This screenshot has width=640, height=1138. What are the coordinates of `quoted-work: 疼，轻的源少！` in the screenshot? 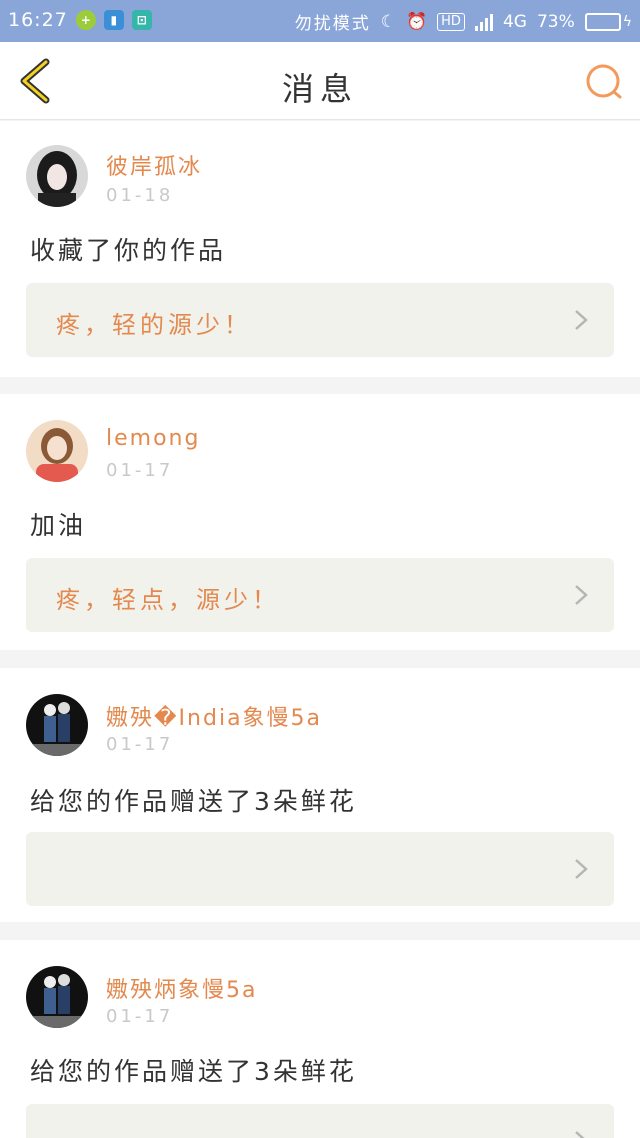 It's located at (320, 320).